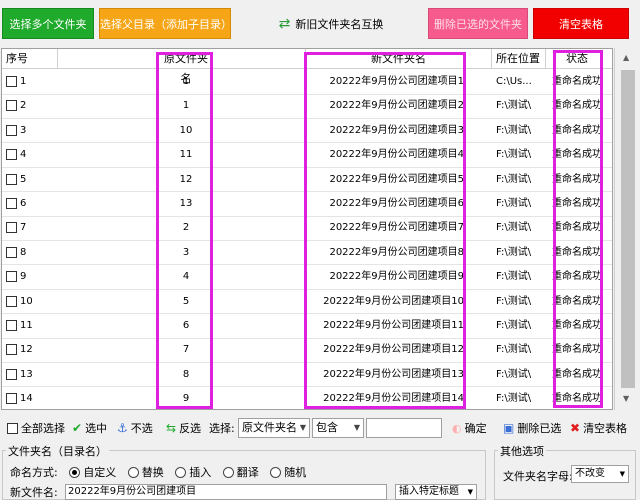 The image size is (640, 500). I want to click on select-all-checkbox: 全部选择, so click(36, 428).